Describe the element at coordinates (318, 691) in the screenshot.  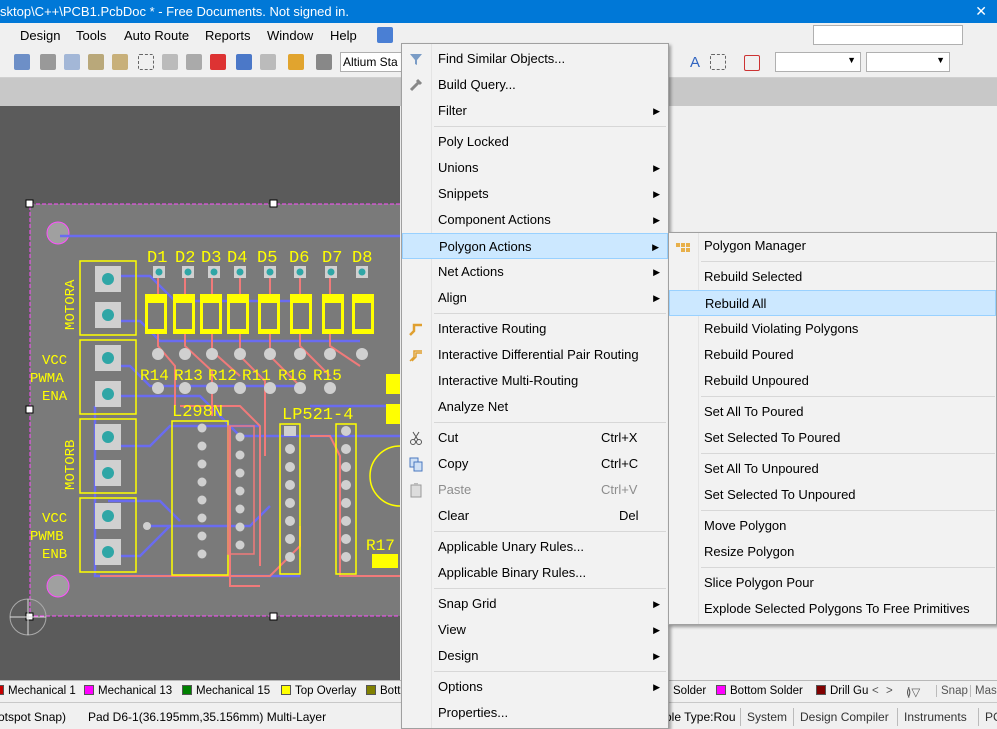
I see `layer-tab-top-overlay: Top Overlay` at that location.